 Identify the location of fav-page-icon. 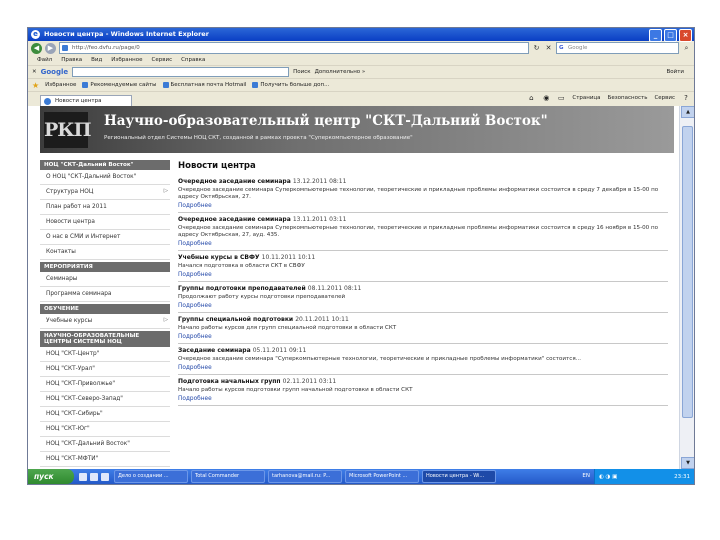
(165, 85).